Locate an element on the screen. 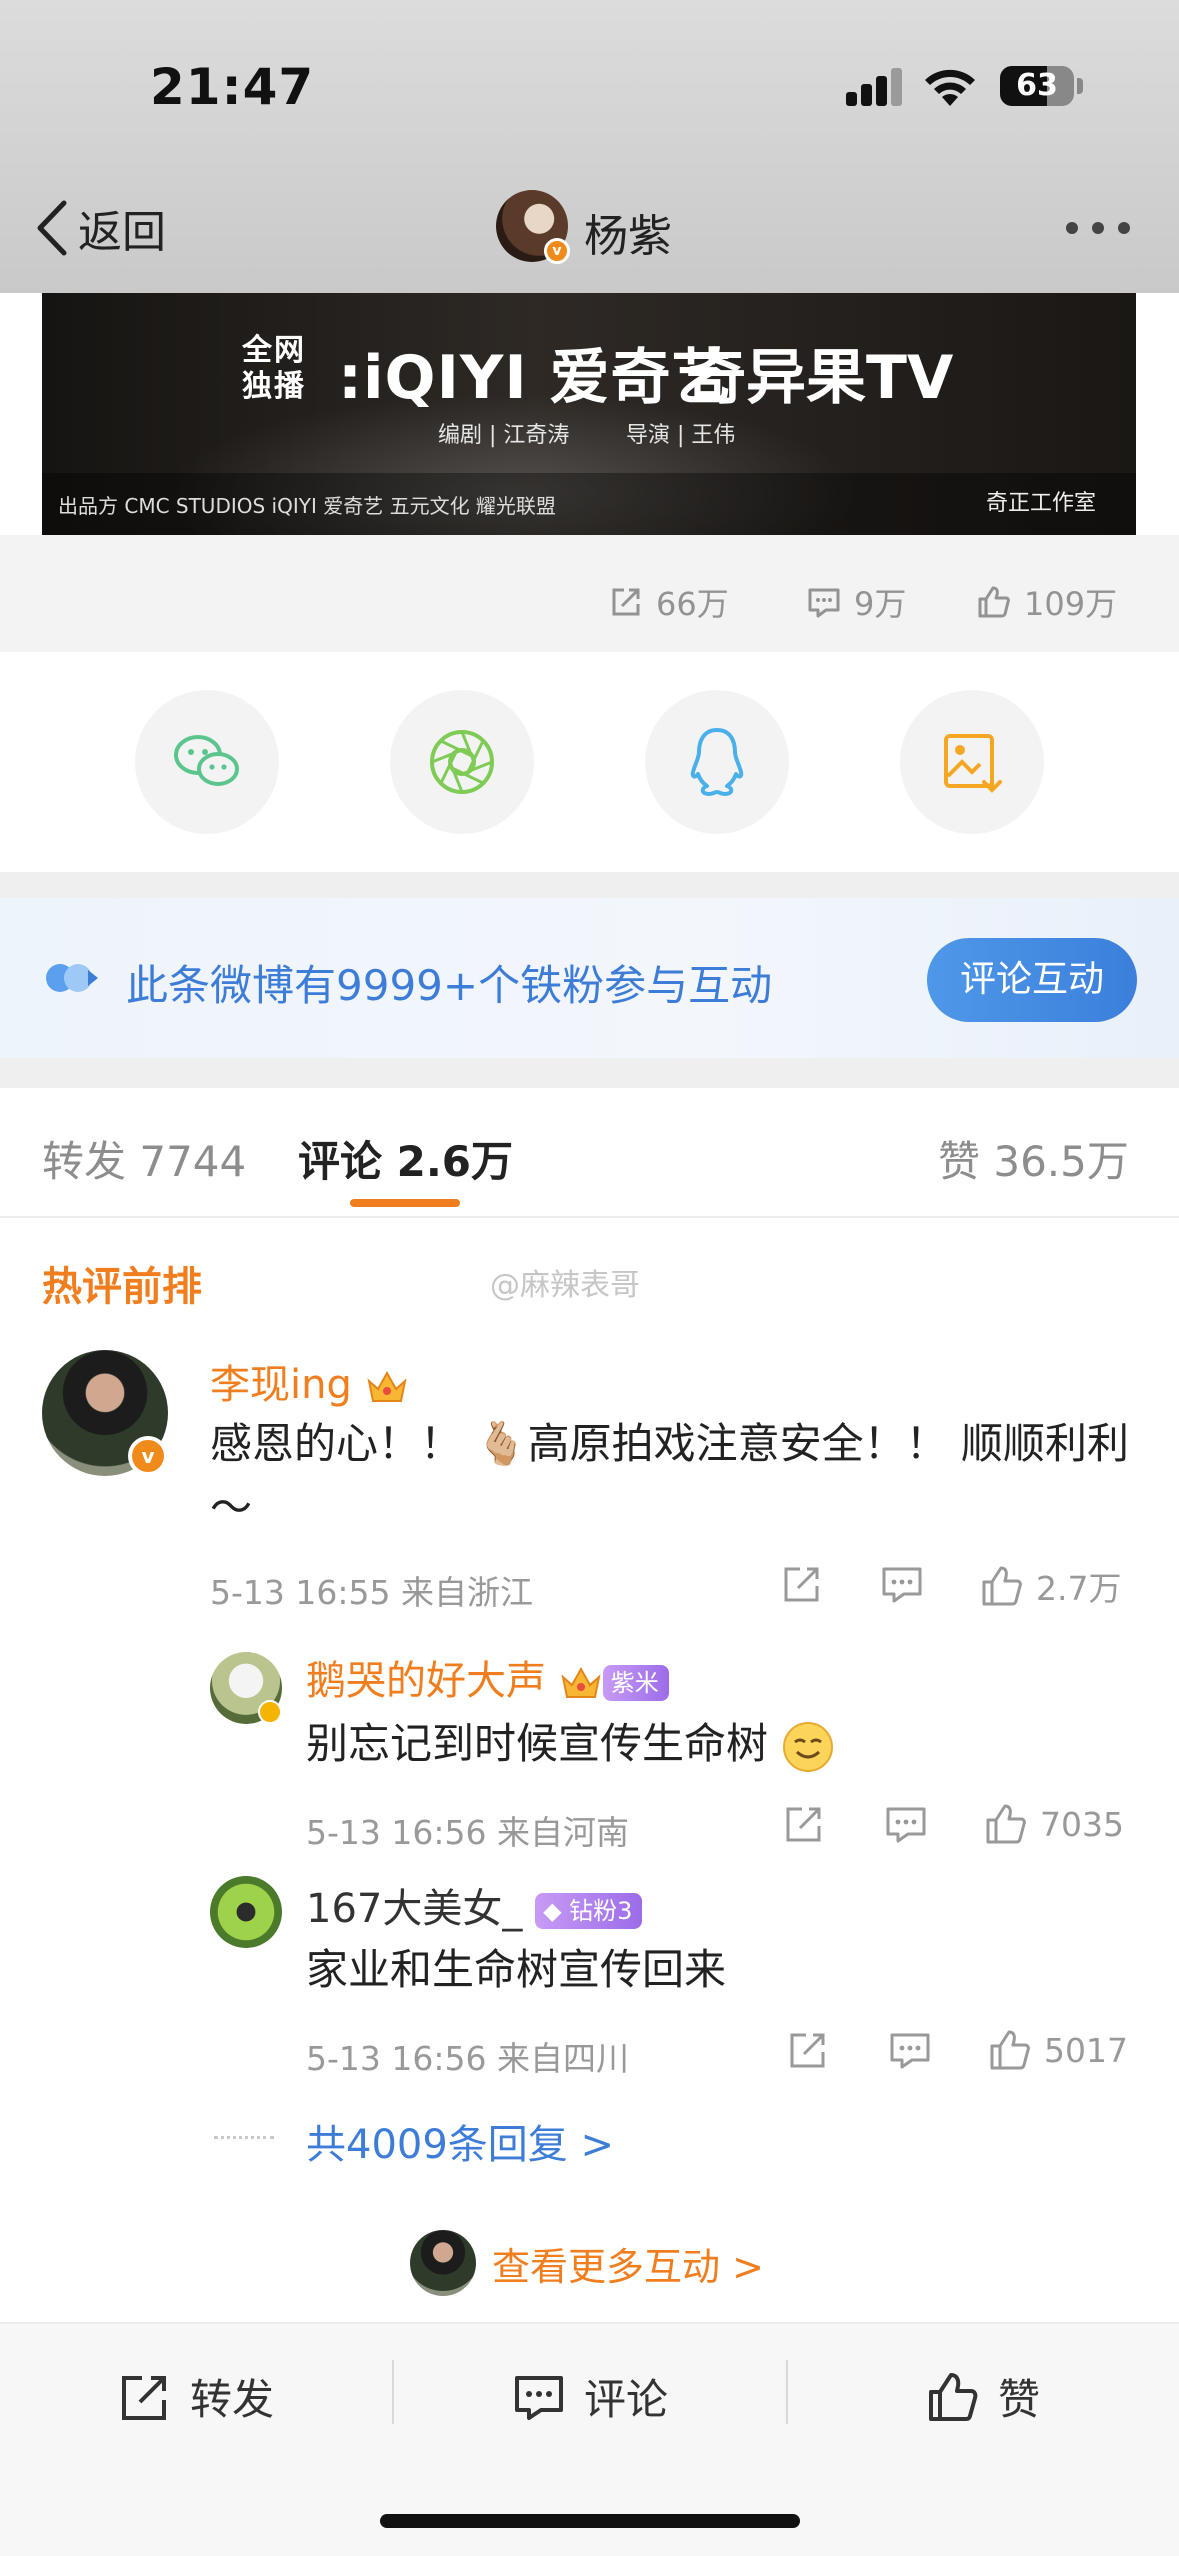 The image size is (1179, 2556). comment-like-count: 2.7万 is located at coordinates (1079, 1588).